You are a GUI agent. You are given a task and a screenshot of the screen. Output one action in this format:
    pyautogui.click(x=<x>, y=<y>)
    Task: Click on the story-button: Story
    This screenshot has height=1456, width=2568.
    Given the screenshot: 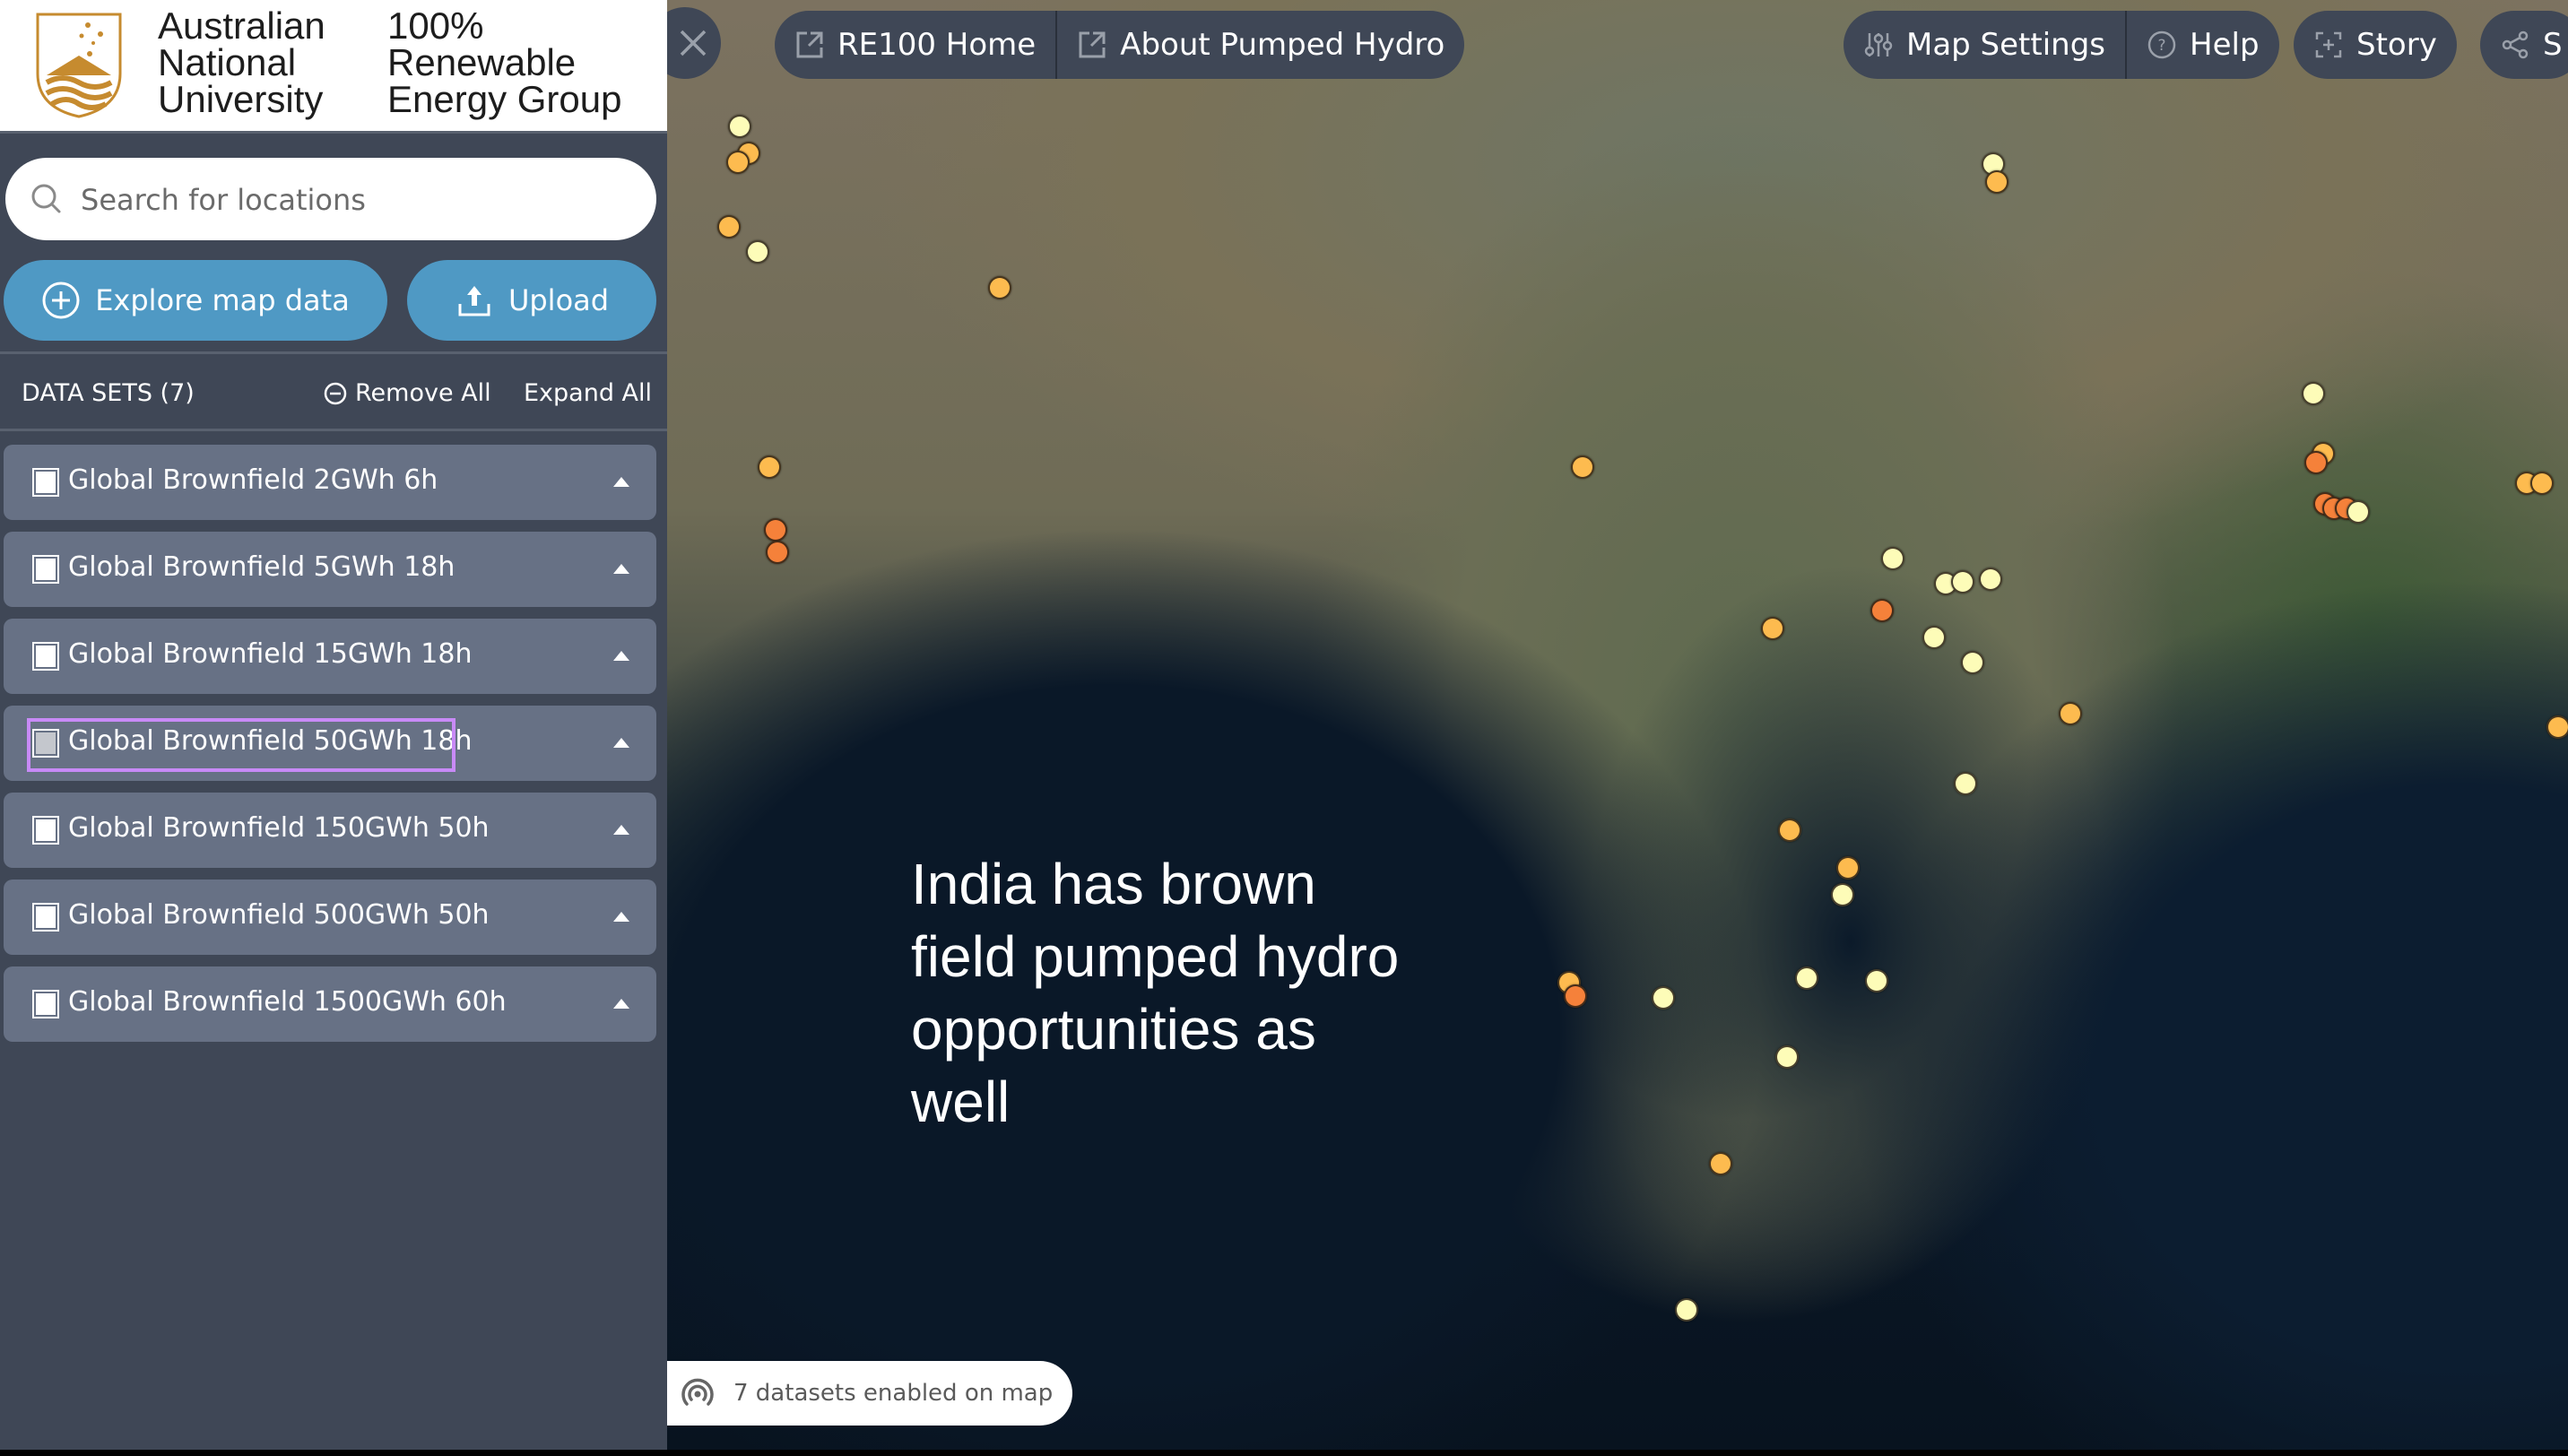 What is the action you would take?
    pyautogui.click(x=2375, y=45)
    